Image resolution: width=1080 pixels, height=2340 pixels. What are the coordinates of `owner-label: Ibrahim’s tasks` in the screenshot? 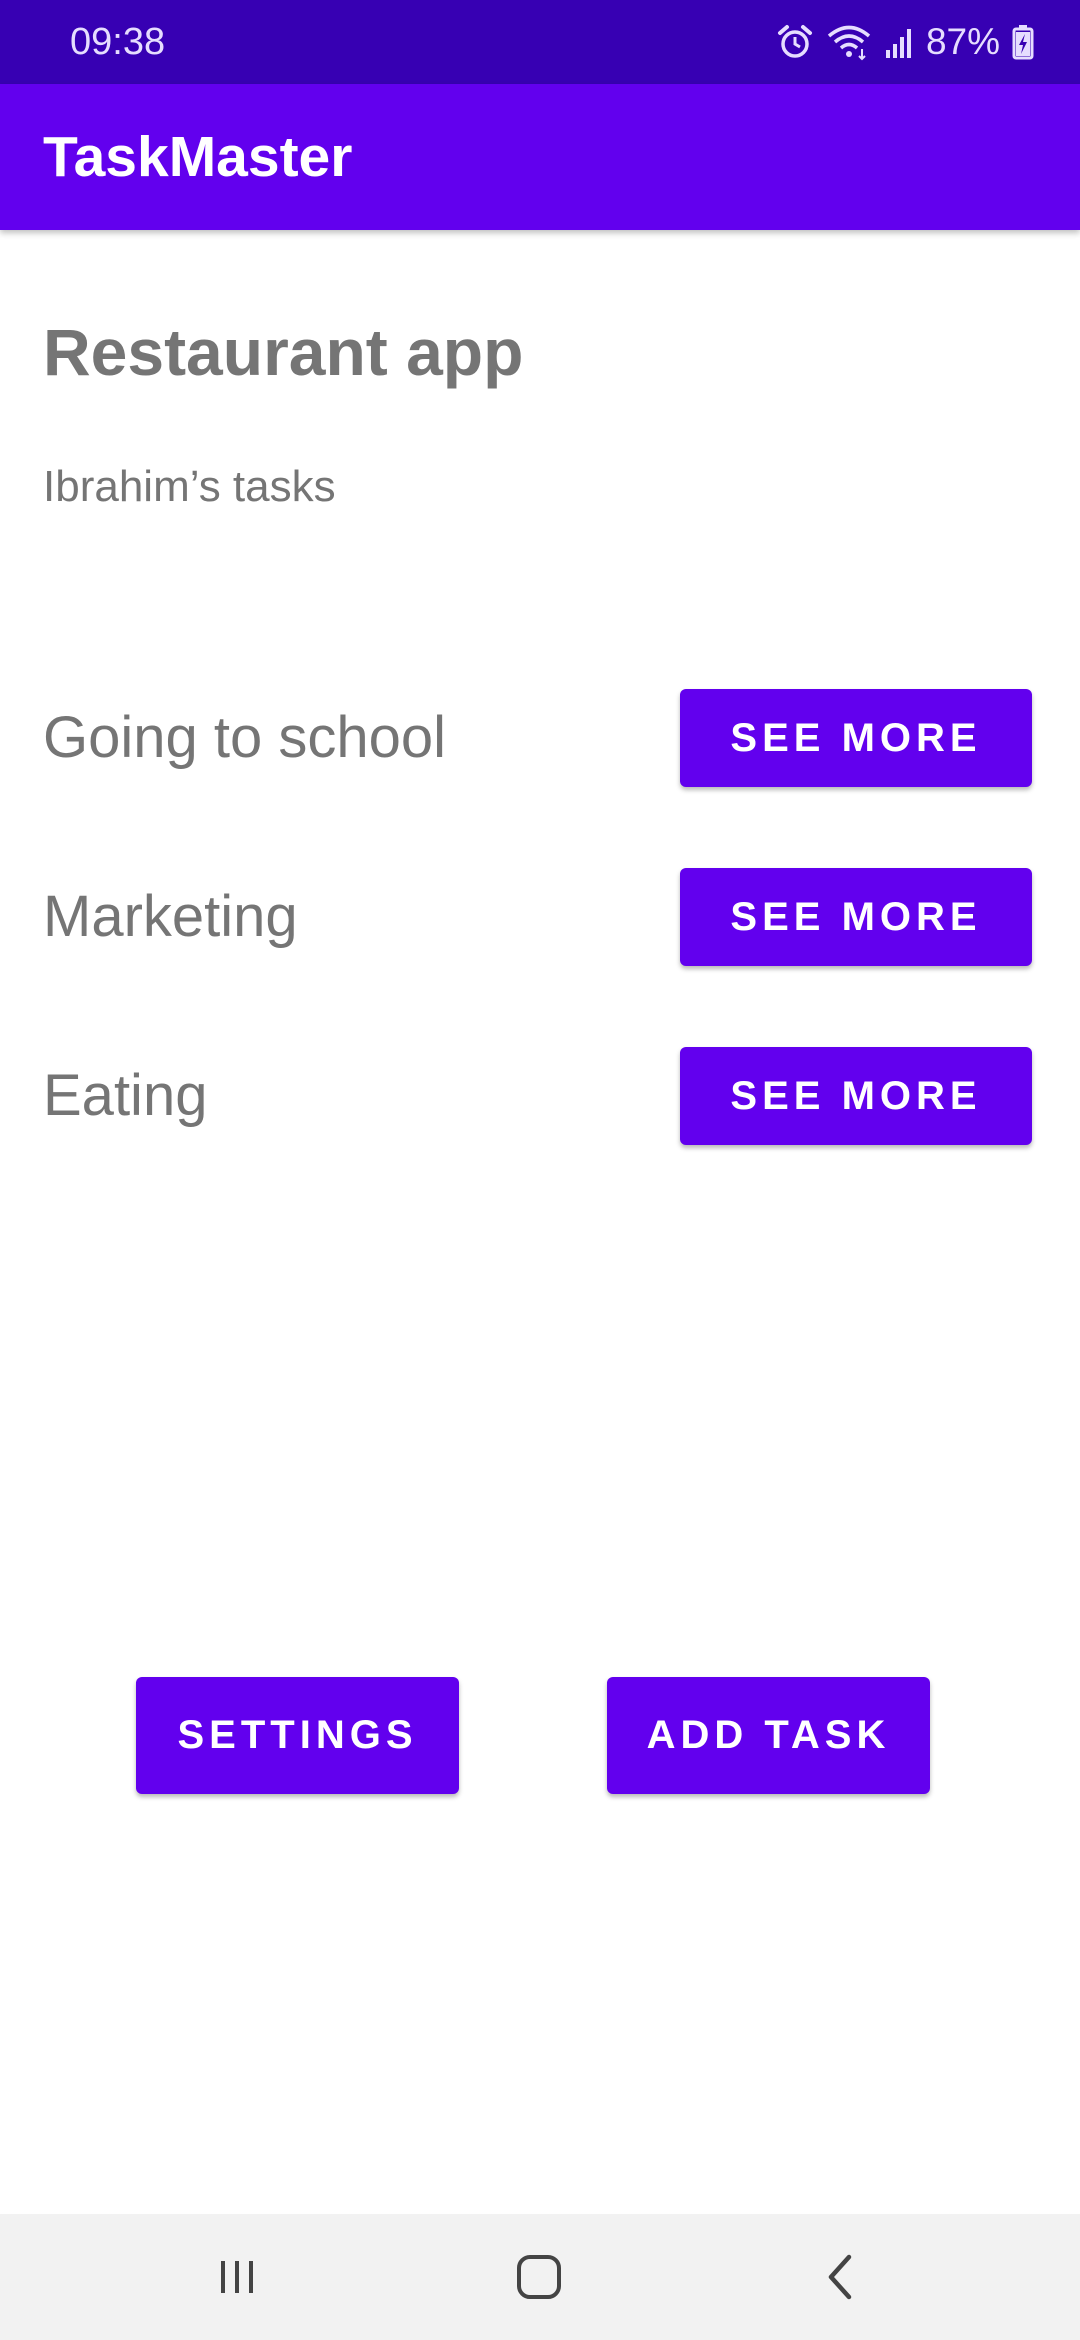 It's located at (189, 486).